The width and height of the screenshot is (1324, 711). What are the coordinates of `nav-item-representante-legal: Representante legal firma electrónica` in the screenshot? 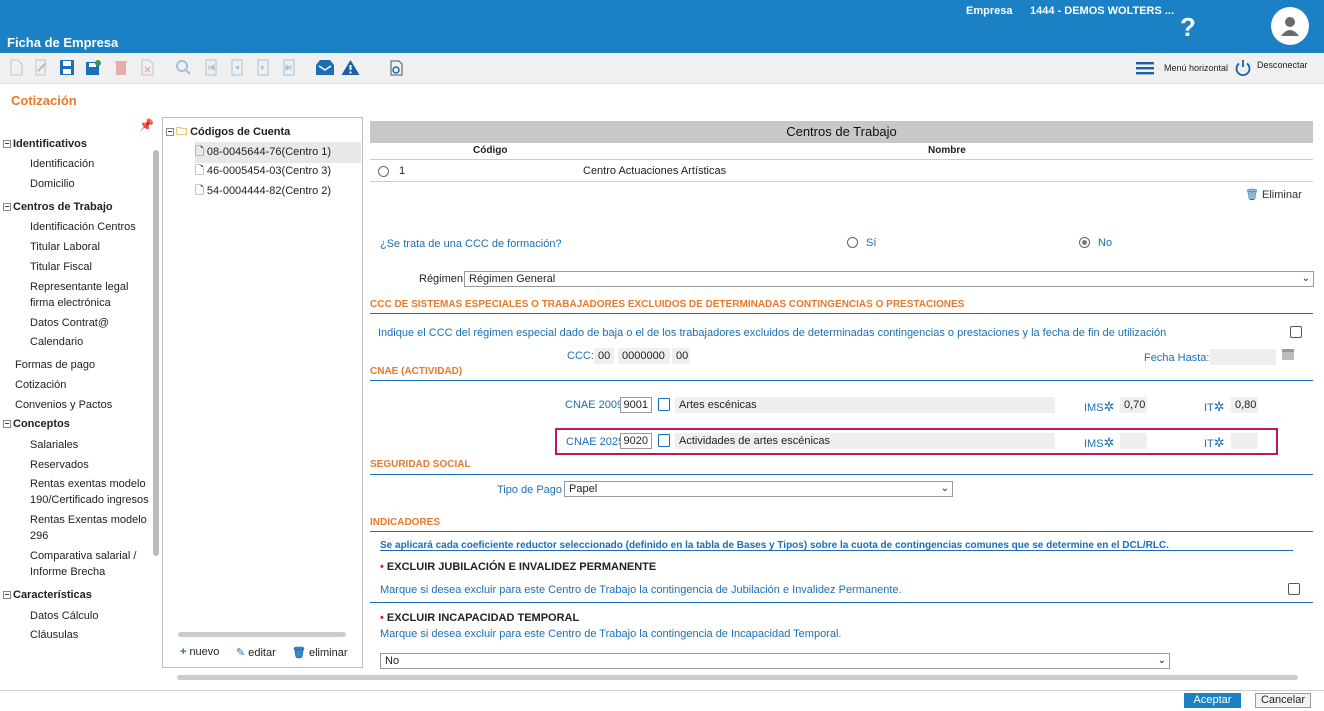 It's located at (79, 295).